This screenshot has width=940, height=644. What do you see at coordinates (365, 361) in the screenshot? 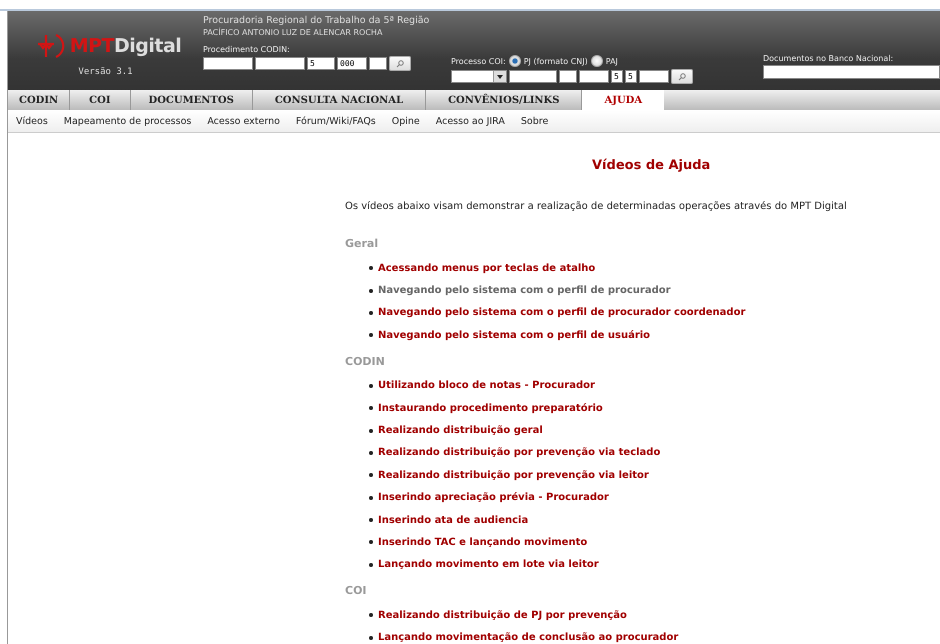
I see `section-title: CODIN` at bounding box center [365, 361].